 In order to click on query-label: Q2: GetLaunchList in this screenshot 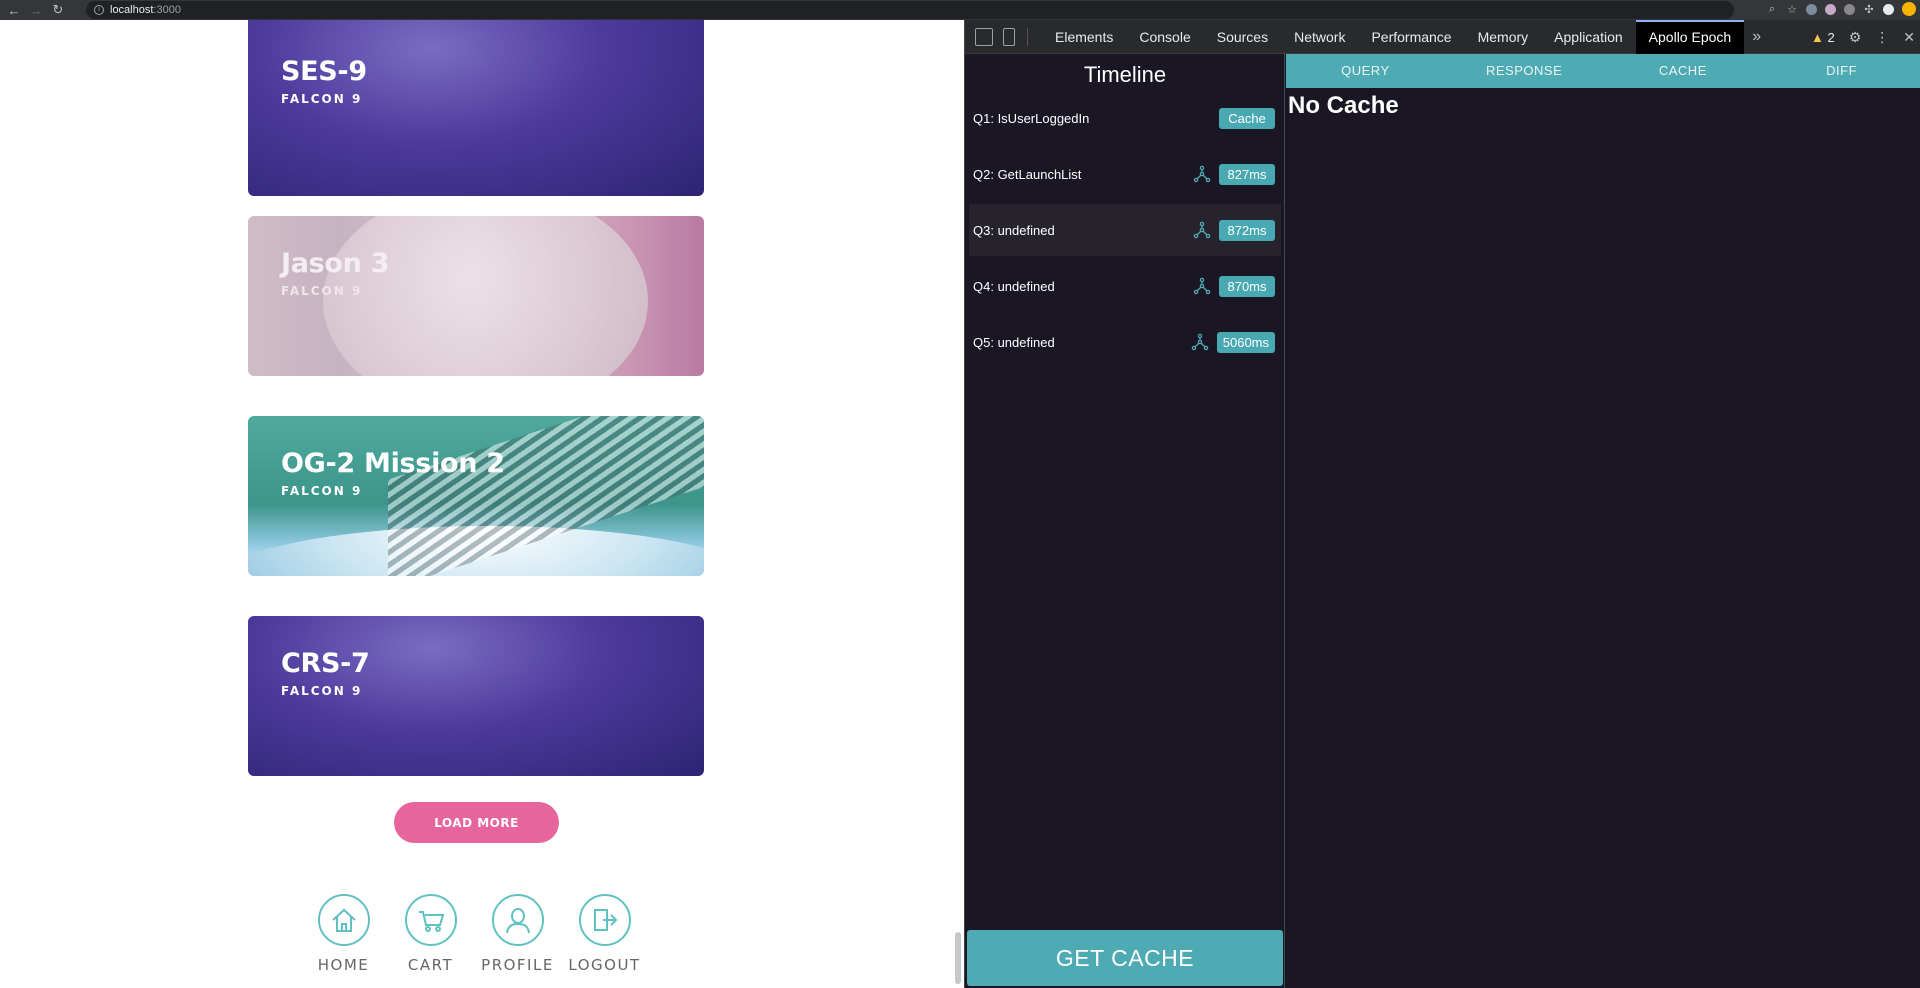, I will do `click(1027, 174)`.